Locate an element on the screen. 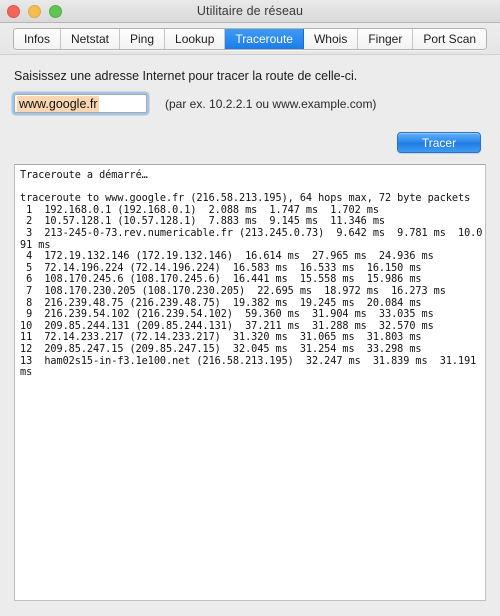 This screenshot has width=500, height=616. window-title: Utilitaire de réseau is located at coordinates (250, 11).